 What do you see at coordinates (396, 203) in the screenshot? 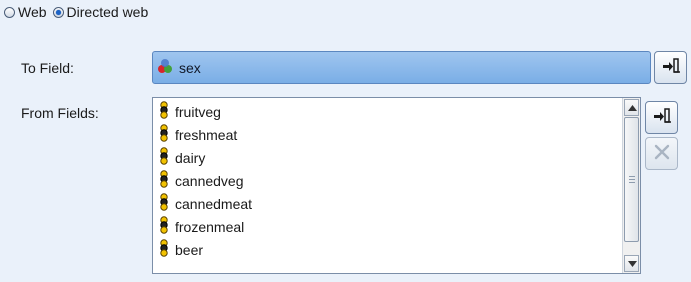
I see `list-item: cannedmeat` at bounding box center [396, 203].